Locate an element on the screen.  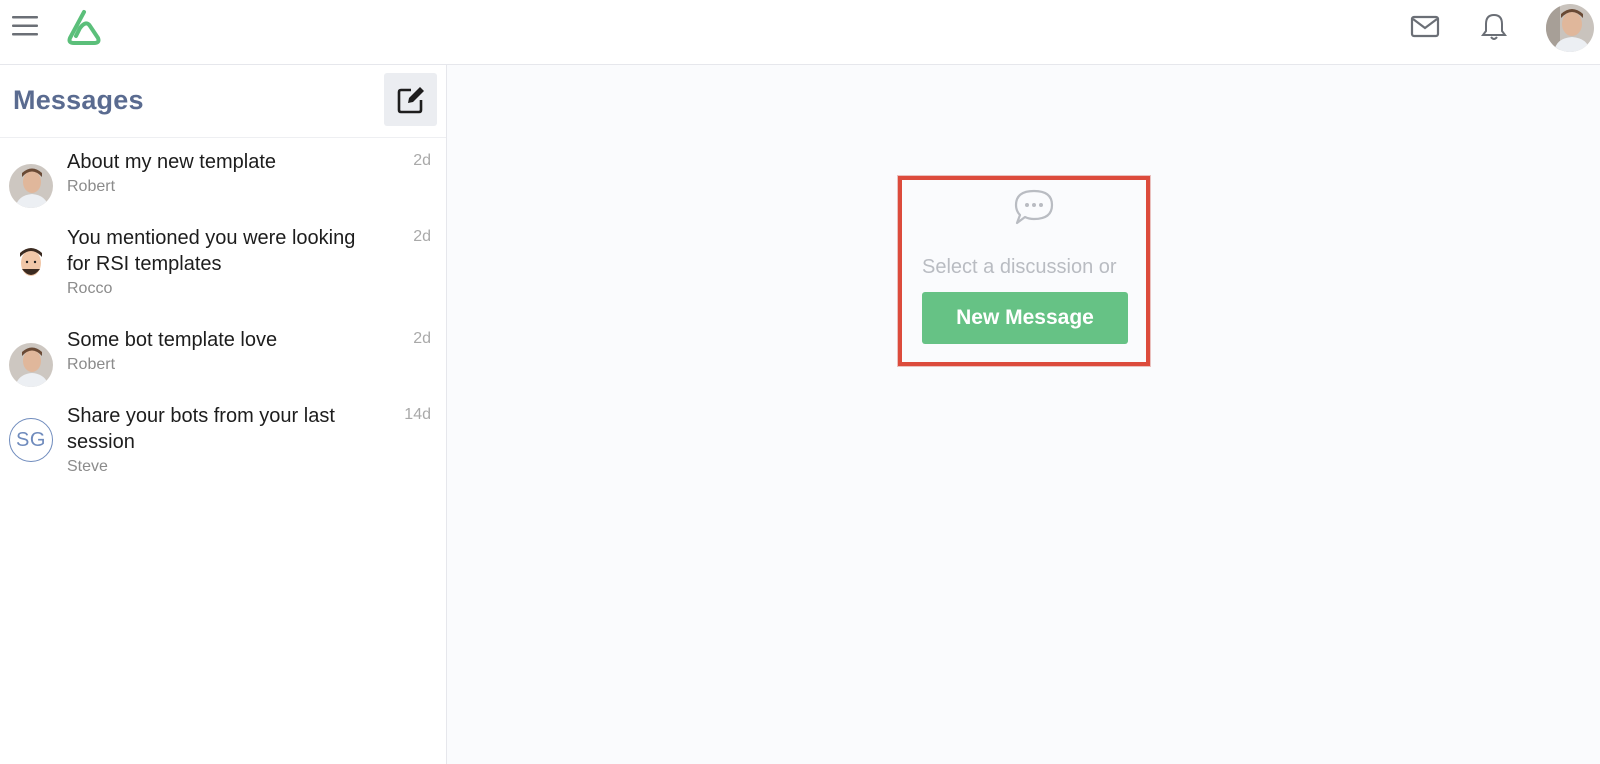
thread-subject: About my new template is located at coordinates (171, 162).